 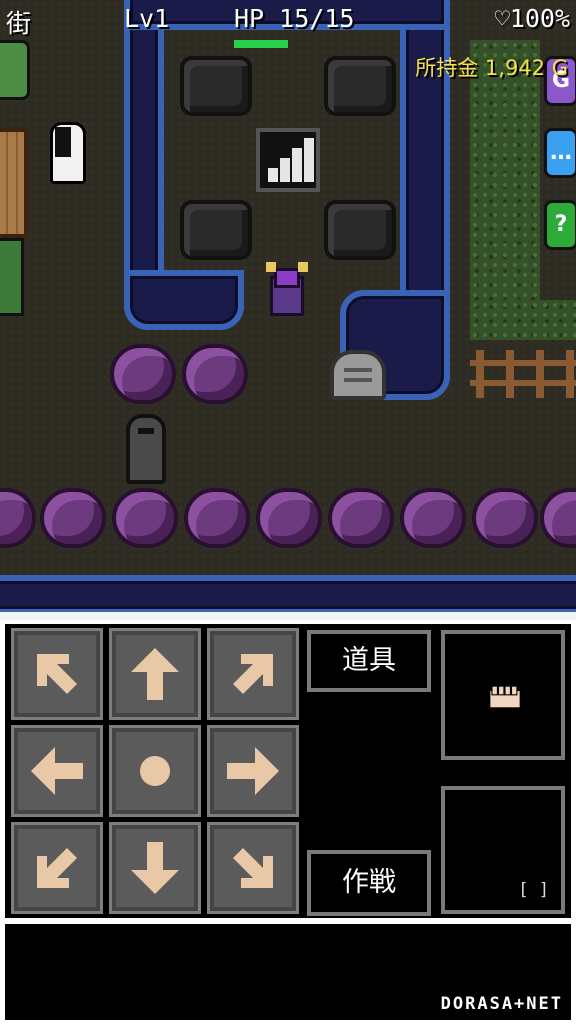 I want to click on move-up-left-button, so click(x=57, y=674).